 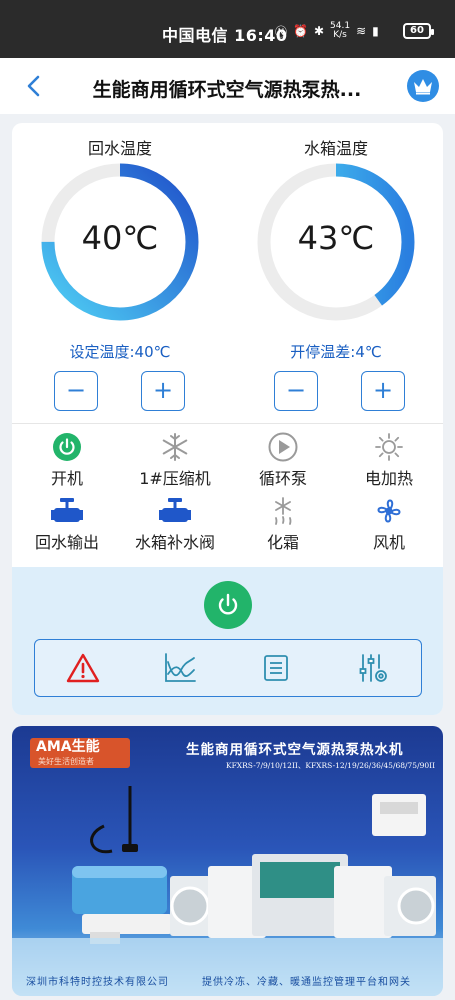 What do you see at coordinates (319, 31) in the screenshot?
I see `bluetooth-icon: ✱` at bounding box center [319, 31].